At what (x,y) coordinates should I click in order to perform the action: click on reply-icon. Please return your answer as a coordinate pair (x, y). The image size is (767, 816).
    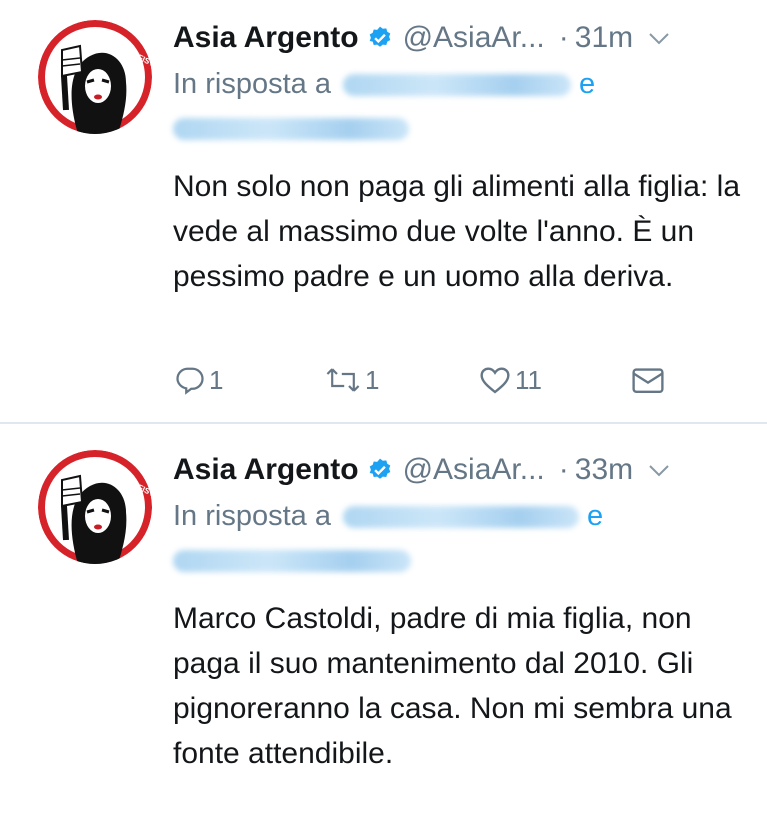
    Looking at the image, I should click on (190, 380).